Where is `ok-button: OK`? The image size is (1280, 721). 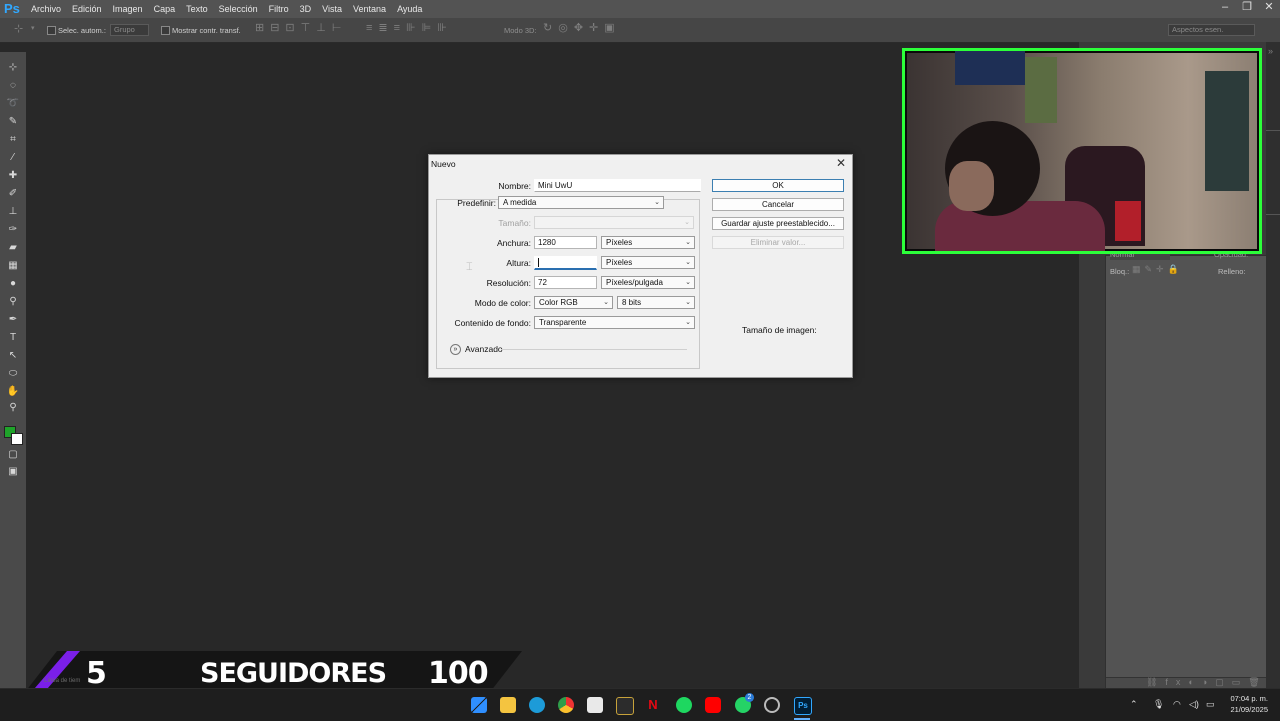 ok-button: OK is located at coordinates (778, 185).